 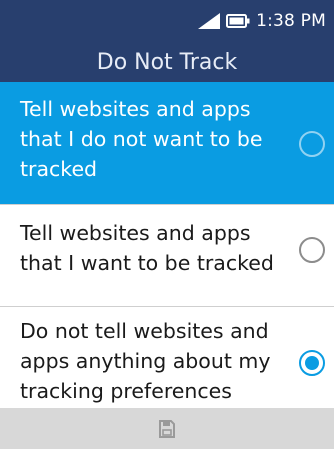 What do you see at coordinates (238, 21) in the screenshot?
I see `battery-icon` at bounding box center [238, 21].